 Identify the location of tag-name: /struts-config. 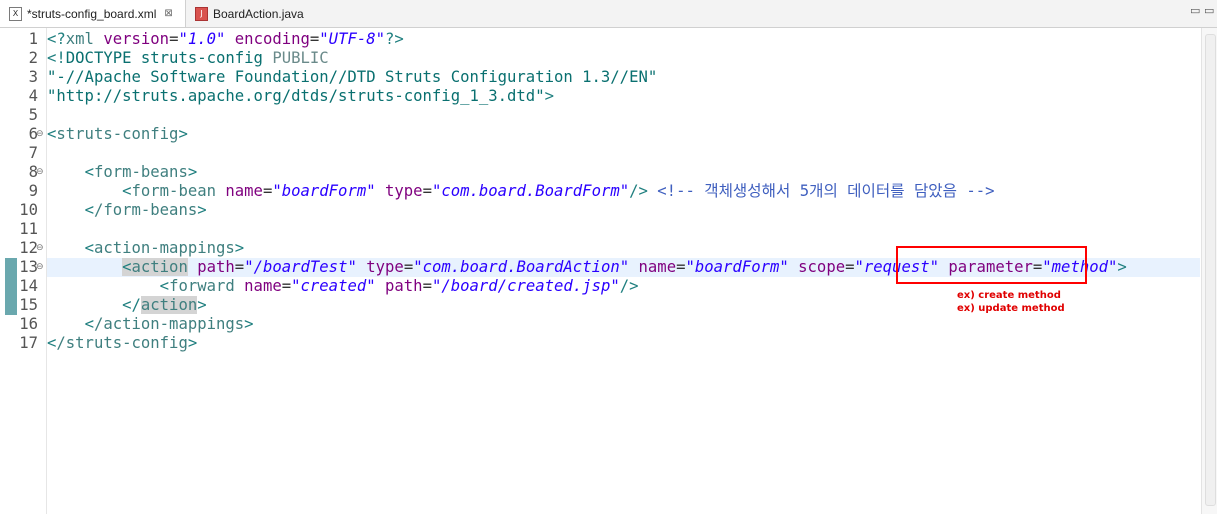
(122, 343).